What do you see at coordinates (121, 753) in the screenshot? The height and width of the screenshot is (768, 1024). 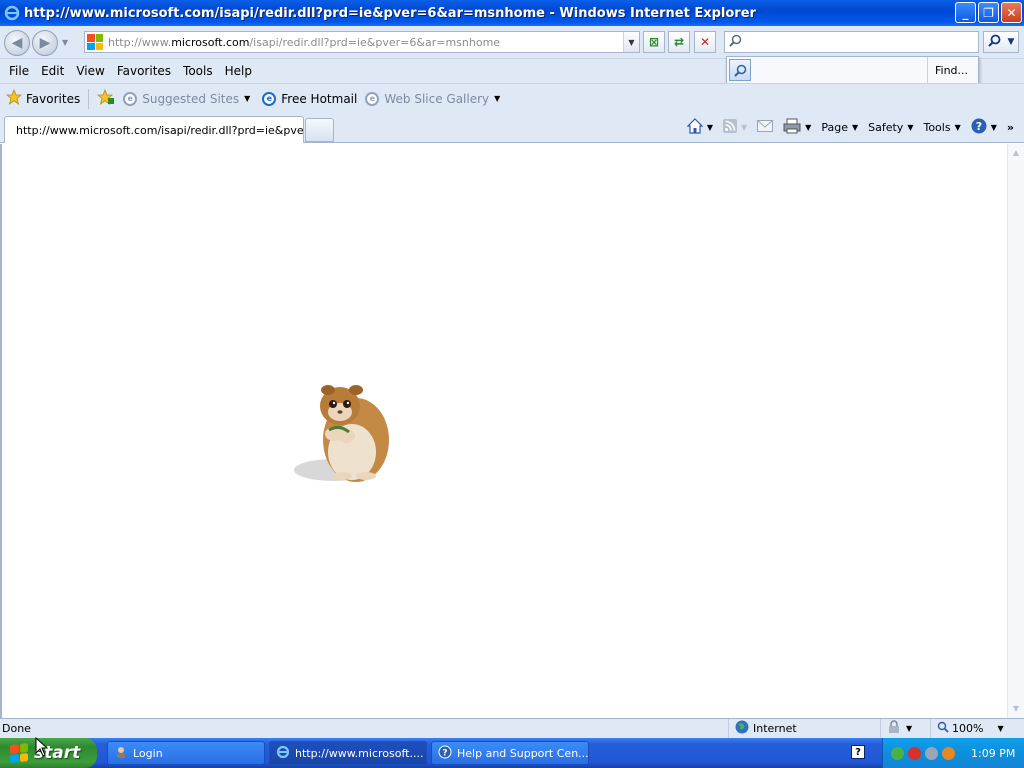 I see `login-app-icon` at bounding box center [121, 753].